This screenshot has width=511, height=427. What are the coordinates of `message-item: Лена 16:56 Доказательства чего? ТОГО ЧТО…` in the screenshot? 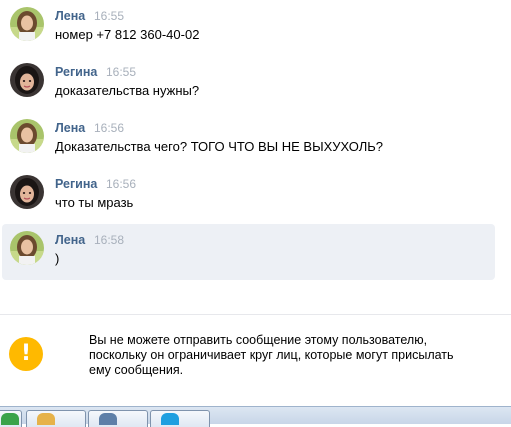 It's located at (248, 140).